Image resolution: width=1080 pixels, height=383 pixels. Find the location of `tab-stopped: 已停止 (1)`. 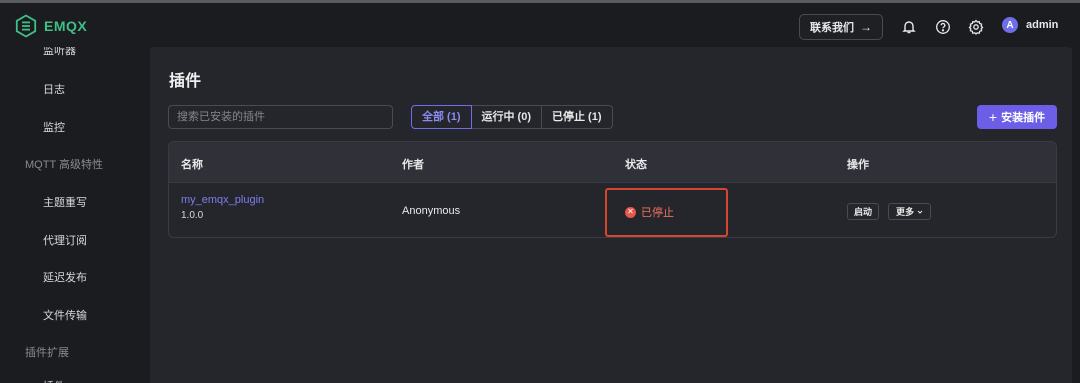

tab-stopped: 已停止 (1) is located at coordinates (577, 117).